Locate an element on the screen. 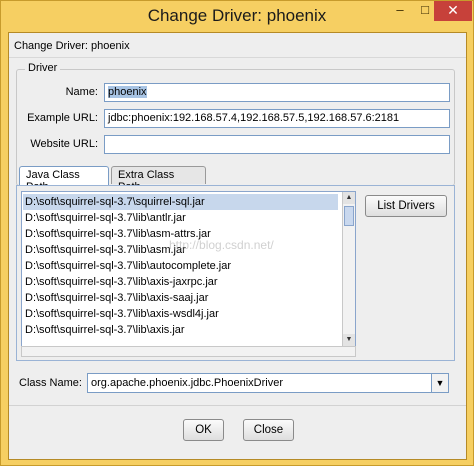 The height and width of the screenshot is (466, 474). chevron-down-icon: ▼ is located at coordinates (439, 383).